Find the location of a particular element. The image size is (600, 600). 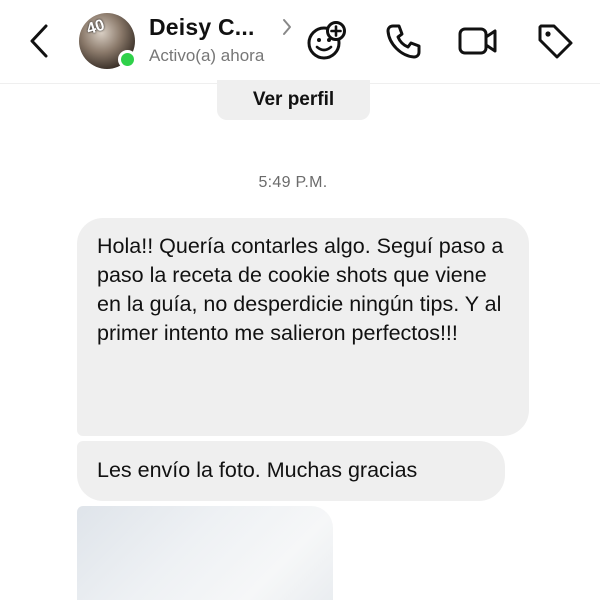

video-call-button is located at coordinates (478, 41).